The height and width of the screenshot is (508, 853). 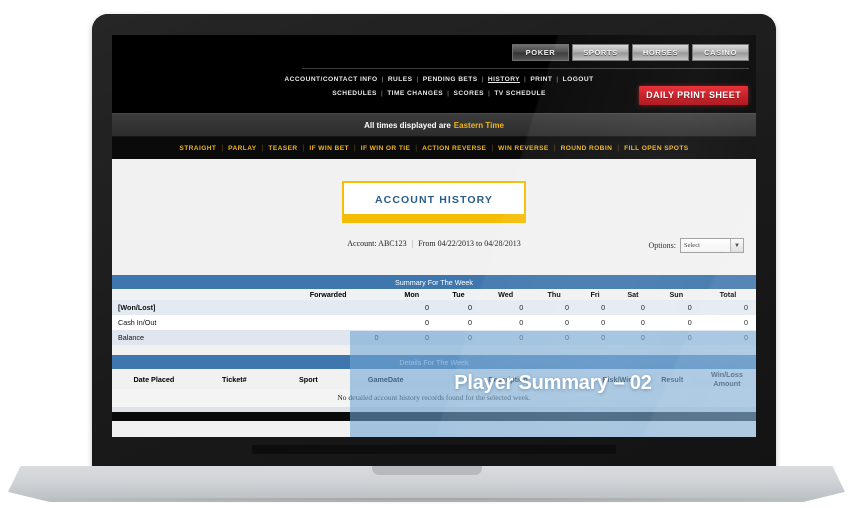 What do you see at coordinates (328, 307) in the screenshot?
I see `summary-cell` at bounding box center [328, 307].